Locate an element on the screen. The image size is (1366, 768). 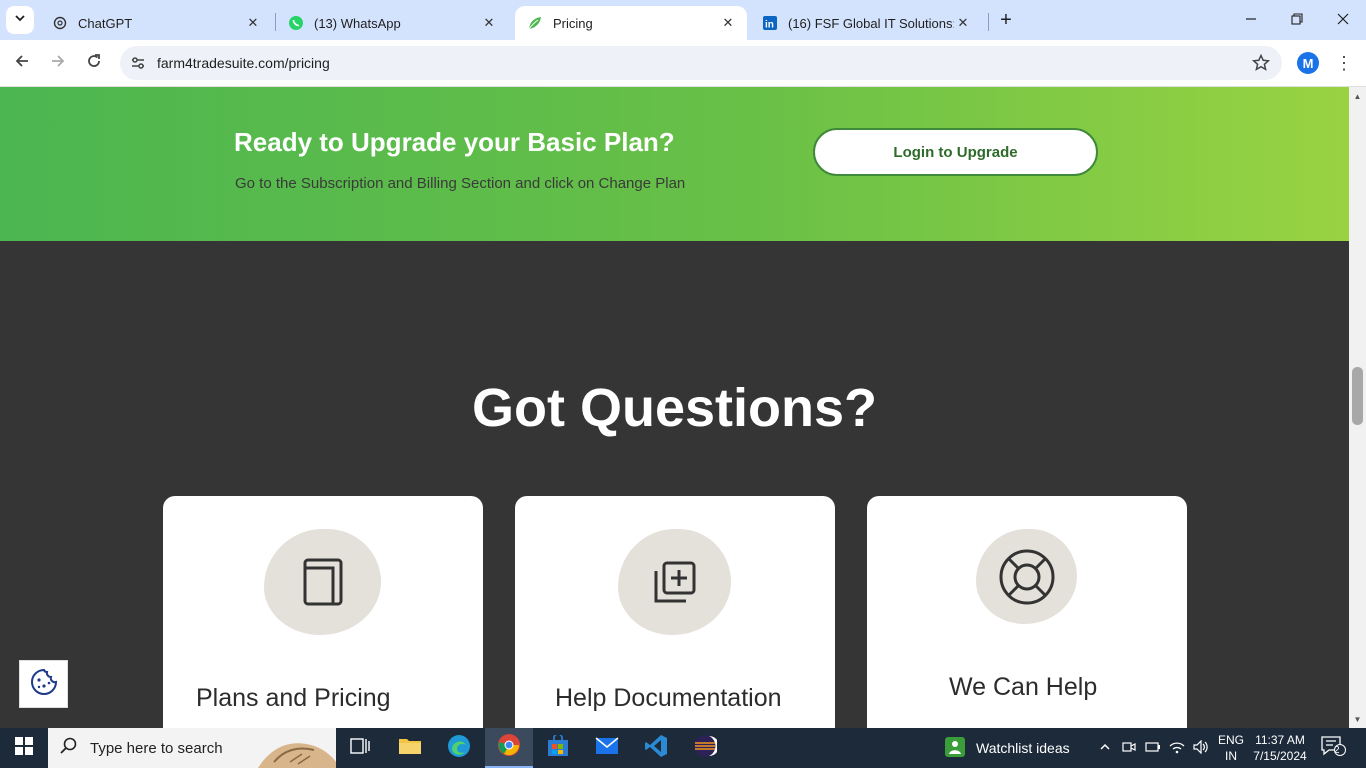
card-title: Help Documentation is located at coordinates (668, 698).